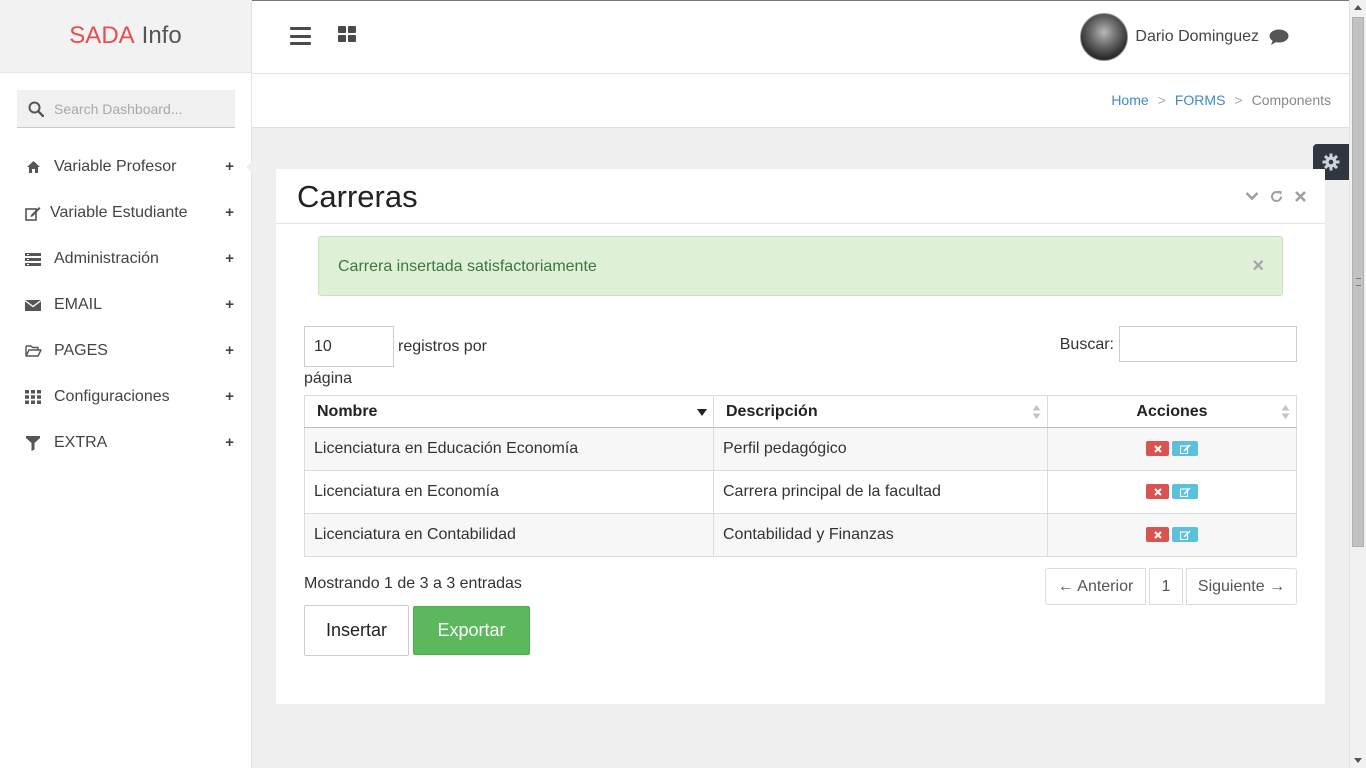 Image resolution: width=1366 pixels, height=768 pixels. I want to click on top-bar: Dario Dominguez, so click(800, 37).